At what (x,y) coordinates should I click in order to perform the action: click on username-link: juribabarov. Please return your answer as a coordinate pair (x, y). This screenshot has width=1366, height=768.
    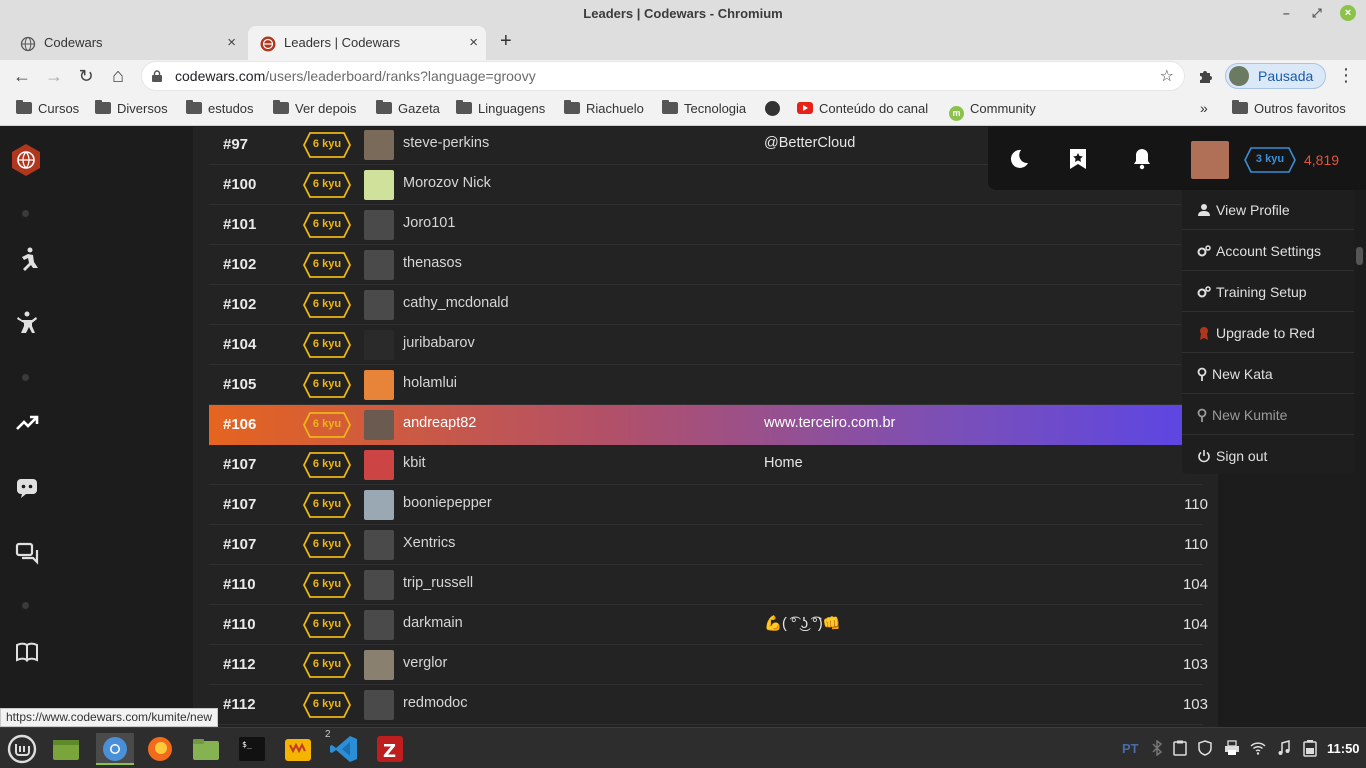
    Looking at the image, I should click on (439, 343).